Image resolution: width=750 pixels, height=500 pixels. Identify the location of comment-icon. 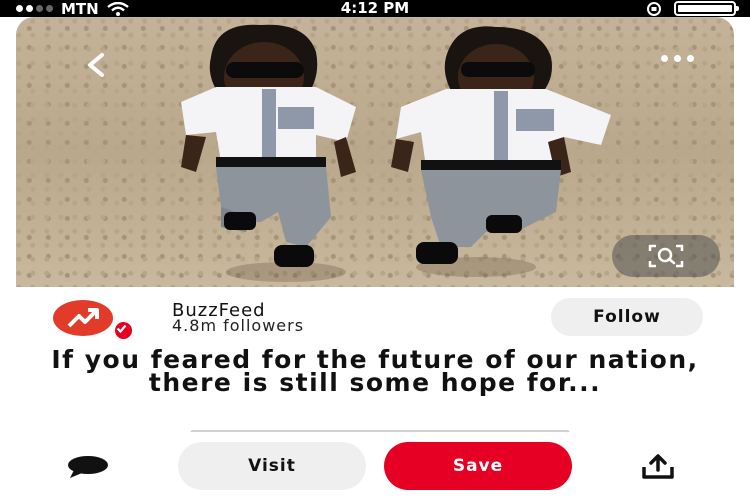
(88, 467).